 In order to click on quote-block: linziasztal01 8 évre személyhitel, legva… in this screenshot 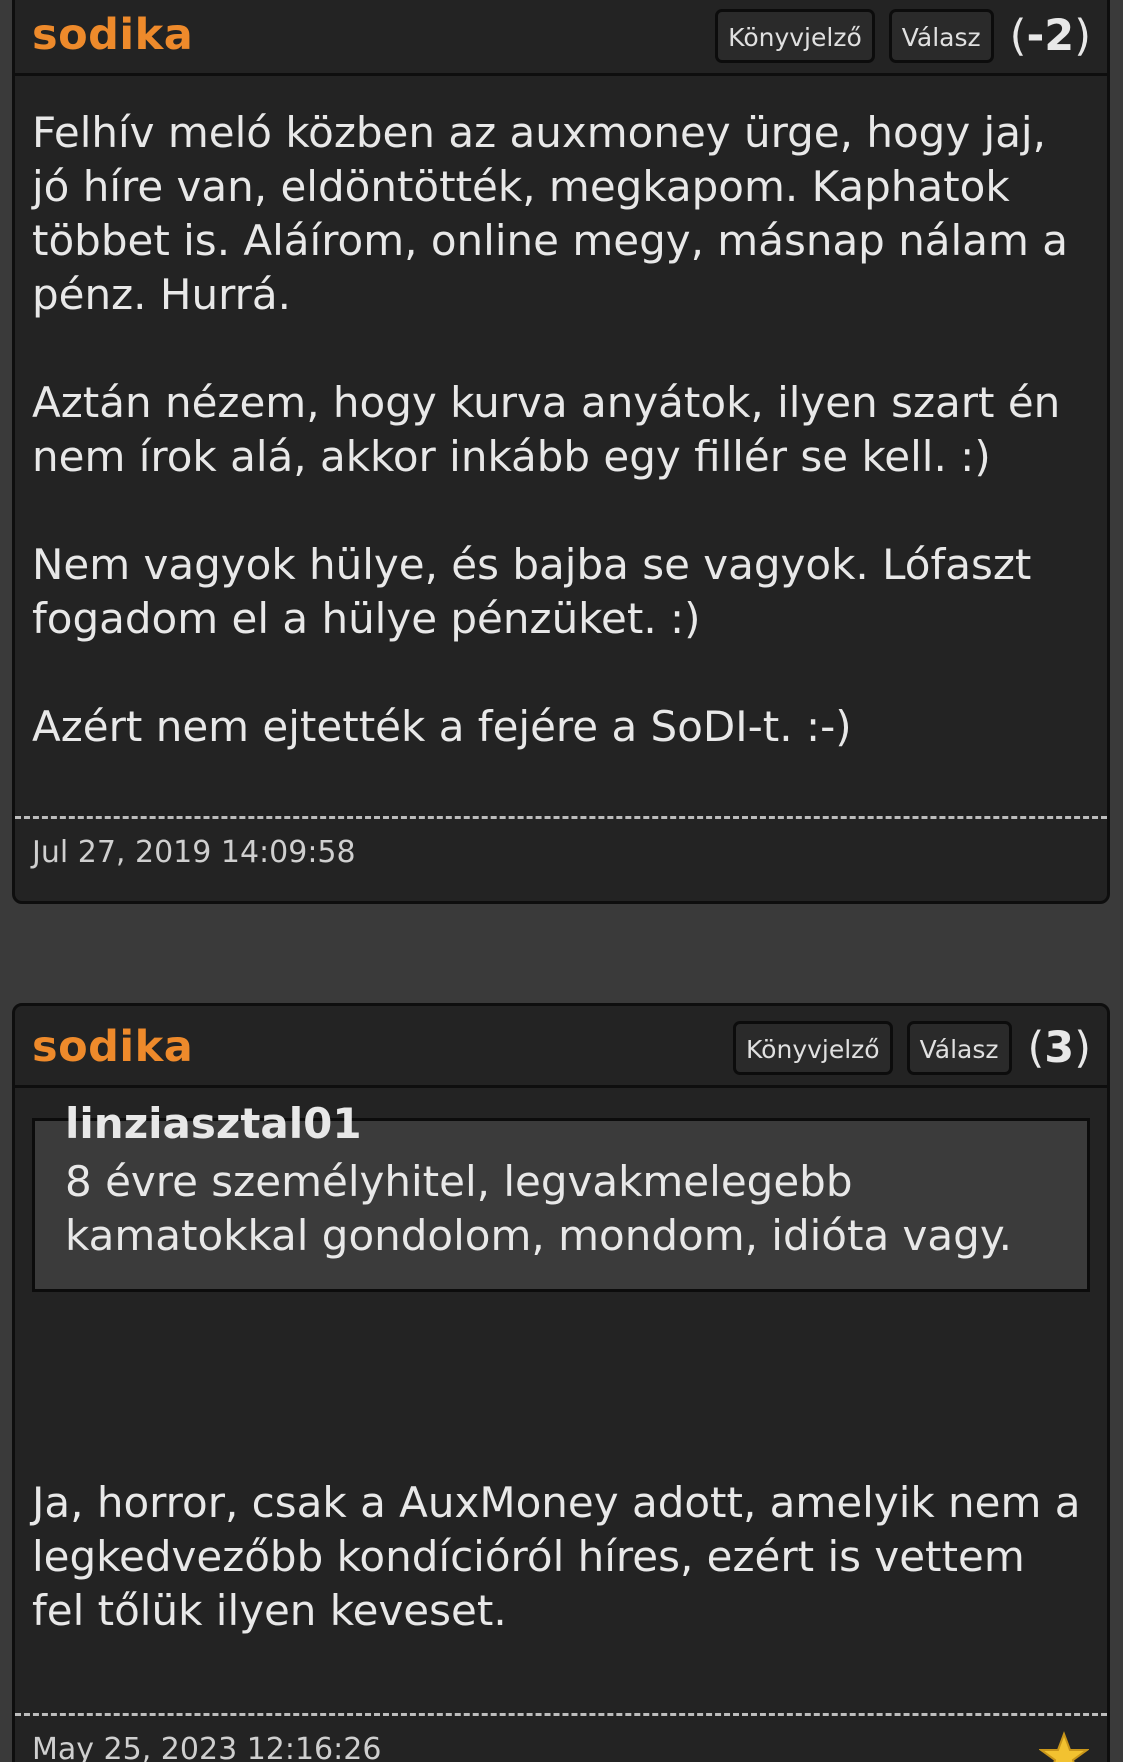, I will do `click(561, 1197)`.